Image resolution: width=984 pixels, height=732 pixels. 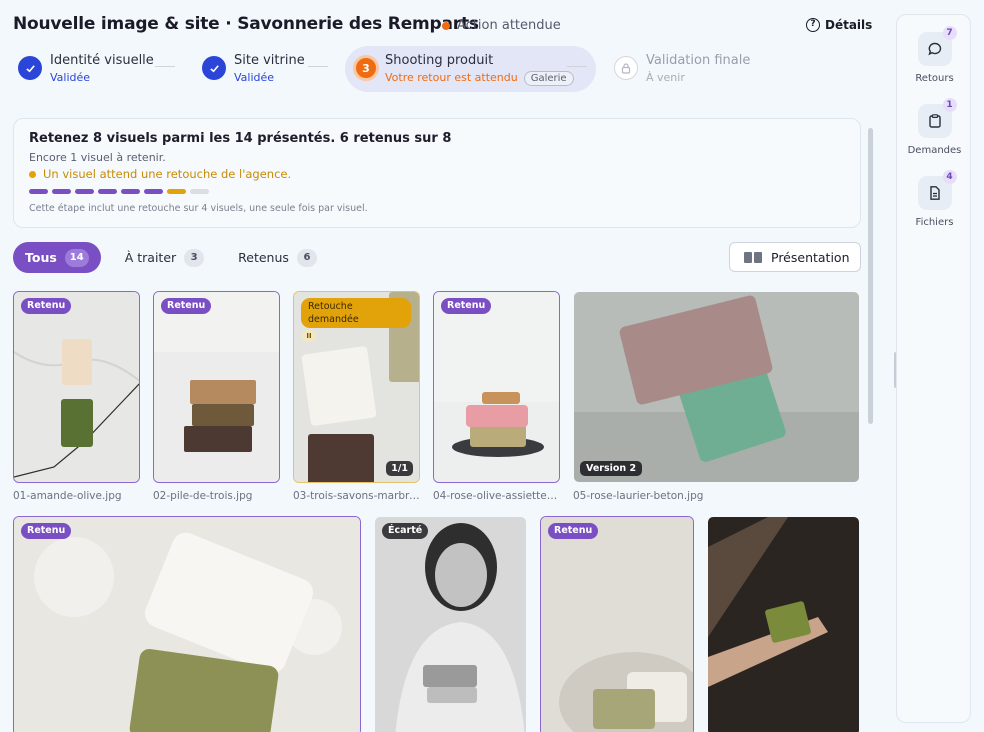 I want to click on photo-card-07: Écarté, so click(x=450, y=624).